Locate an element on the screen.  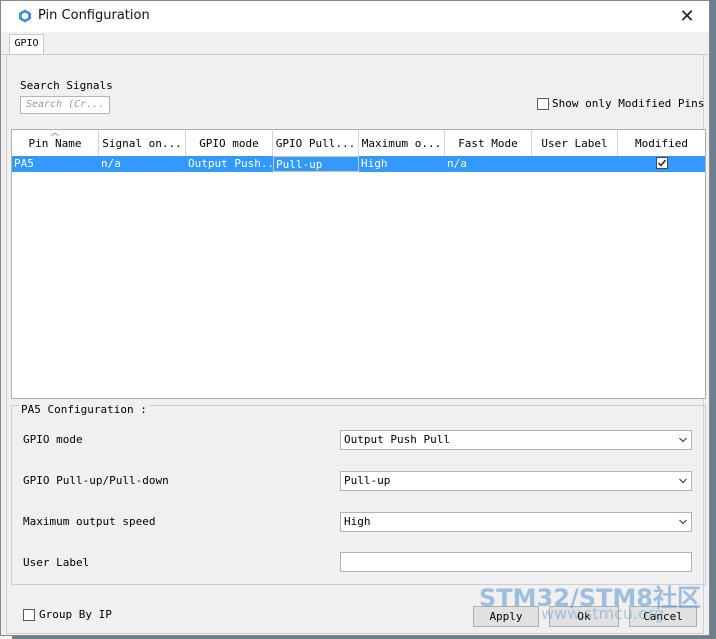
close-icon: ✕ is located at coordinates (687, 16).